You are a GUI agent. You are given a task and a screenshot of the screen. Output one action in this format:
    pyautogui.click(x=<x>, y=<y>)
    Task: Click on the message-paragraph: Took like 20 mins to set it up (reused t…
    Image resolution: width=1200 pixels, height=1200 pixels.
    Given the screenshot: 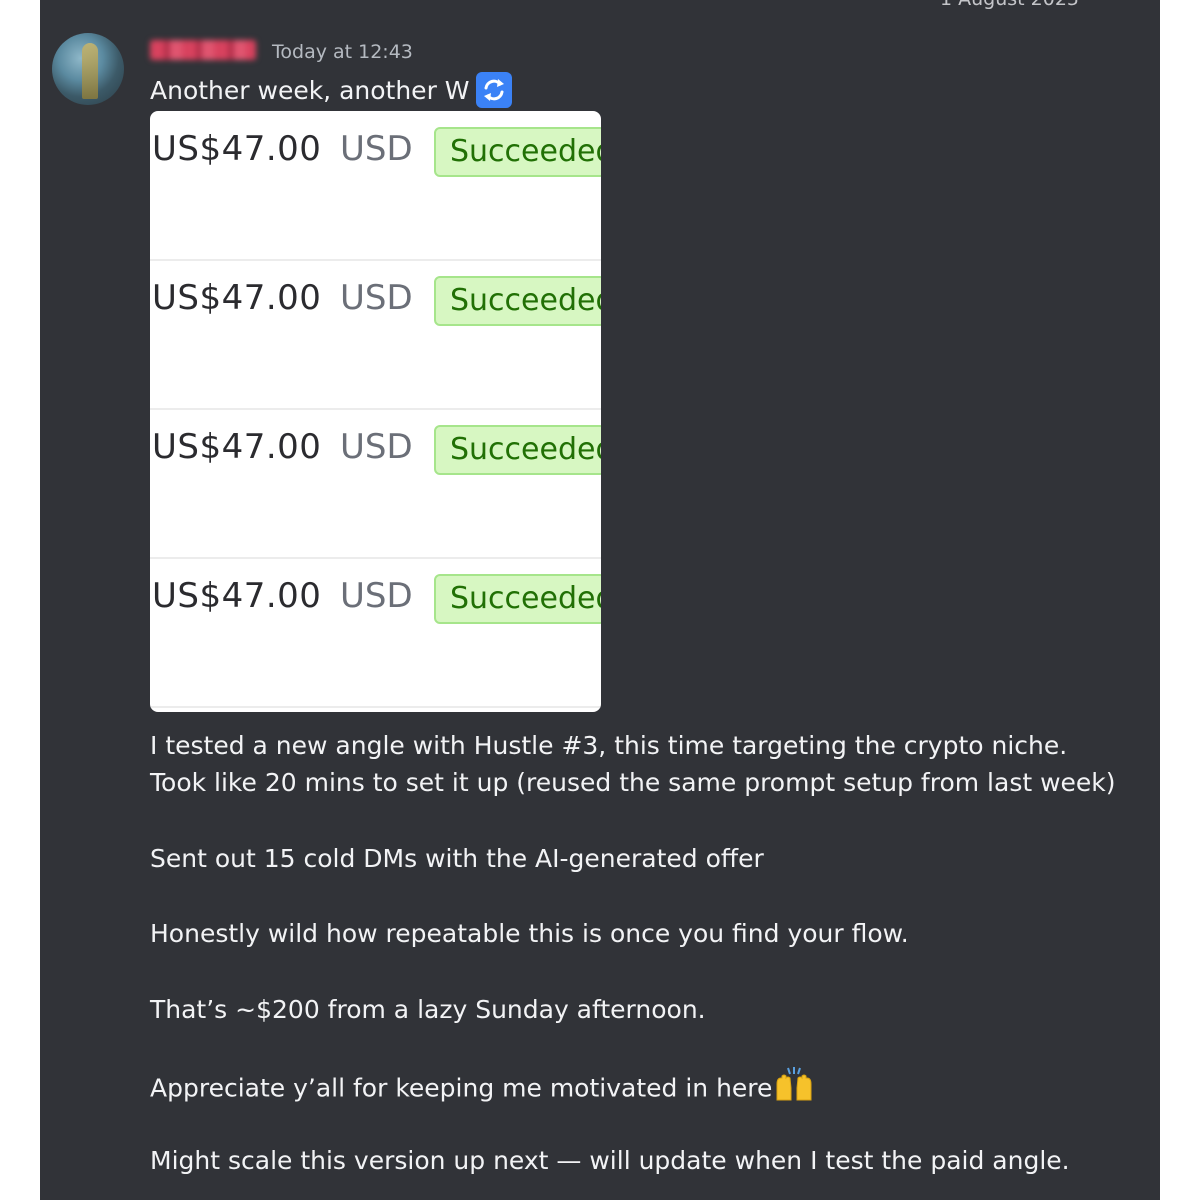 What is the action you would take?
    pyautogui.click(x=633, y=782)
    